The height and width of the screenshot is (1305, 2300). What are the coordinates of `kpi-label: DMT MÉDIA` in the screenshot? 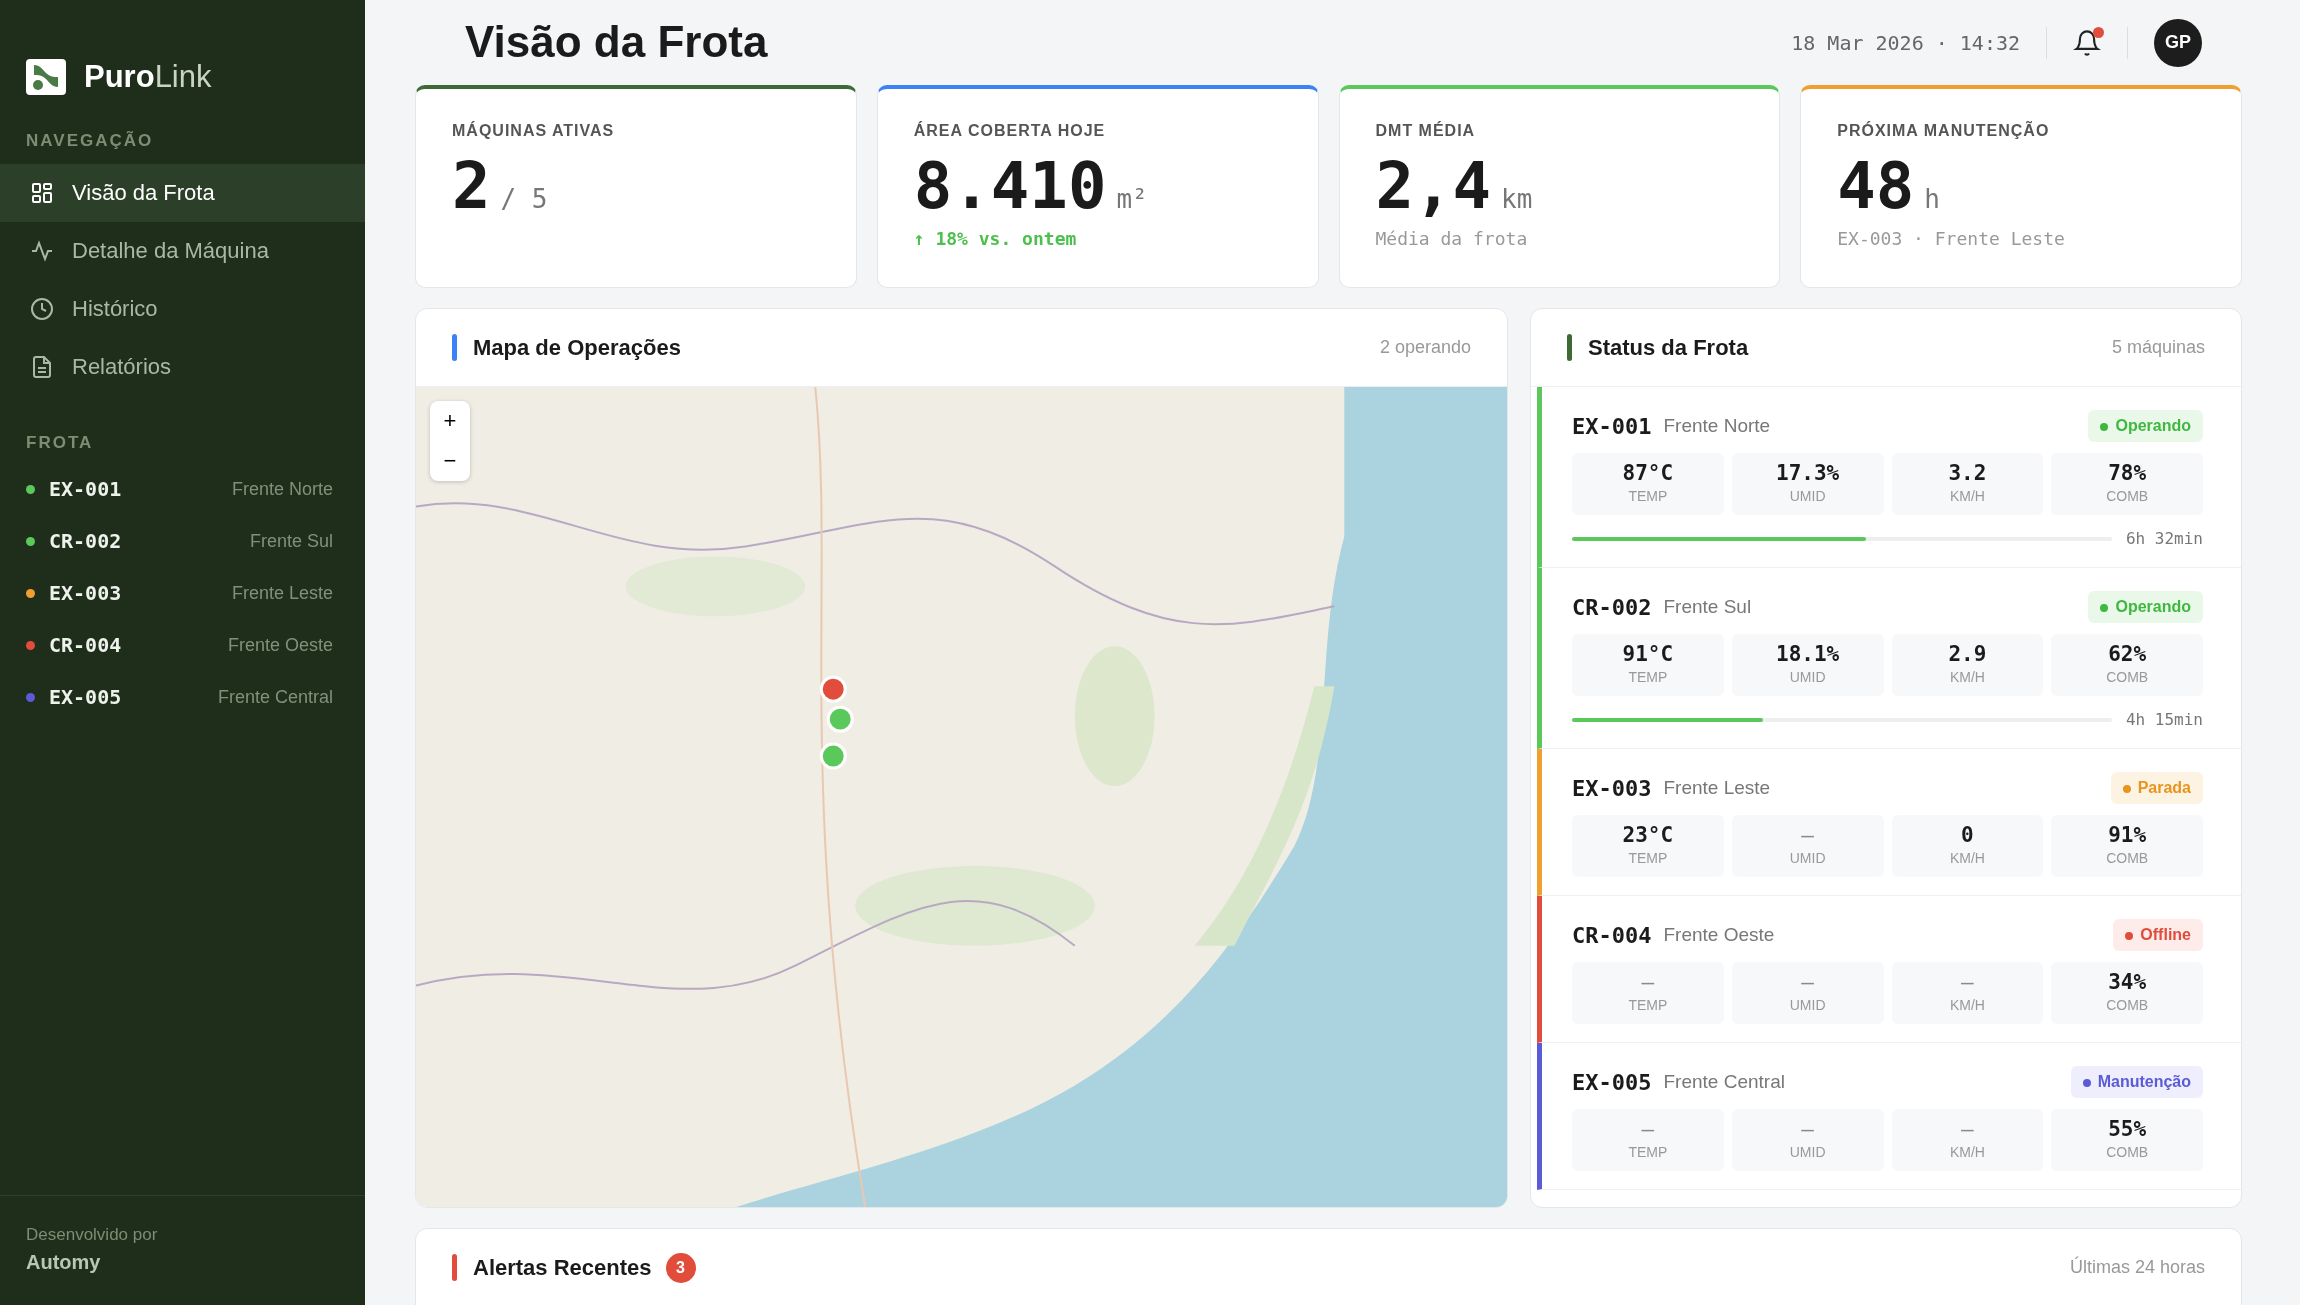 It's located at (1426, 130).